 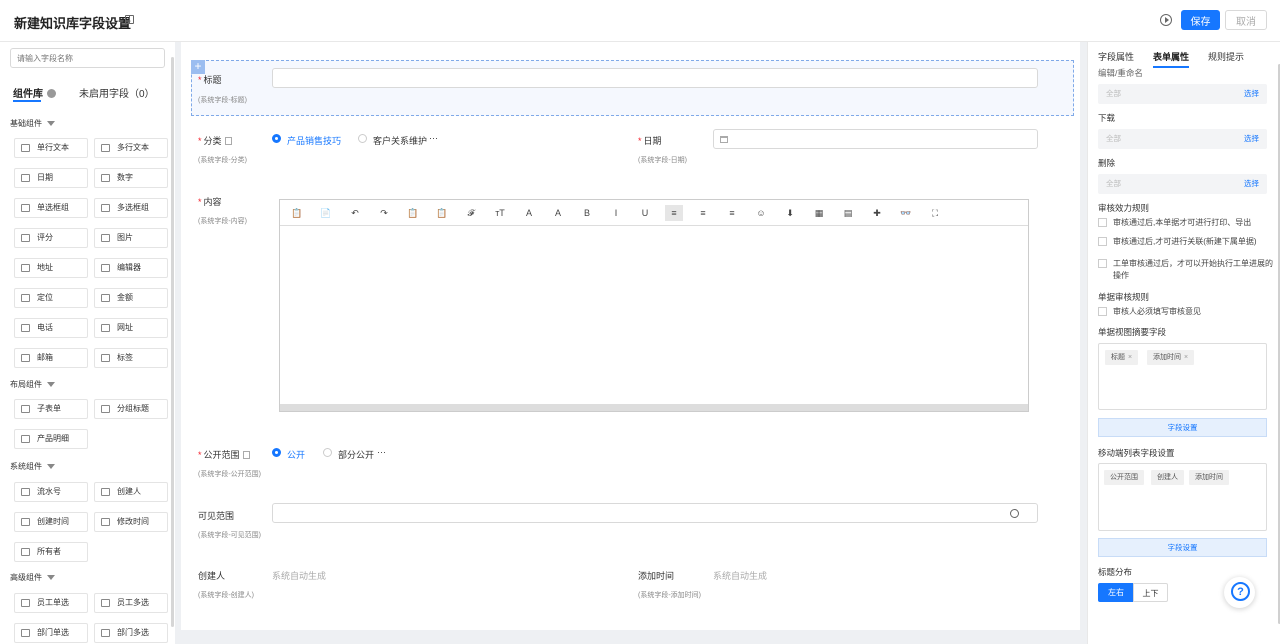 What do you see at coordinates (51, 178) in the screenshot?
I see `component-item: 日期` at bounding box center [51, 178].